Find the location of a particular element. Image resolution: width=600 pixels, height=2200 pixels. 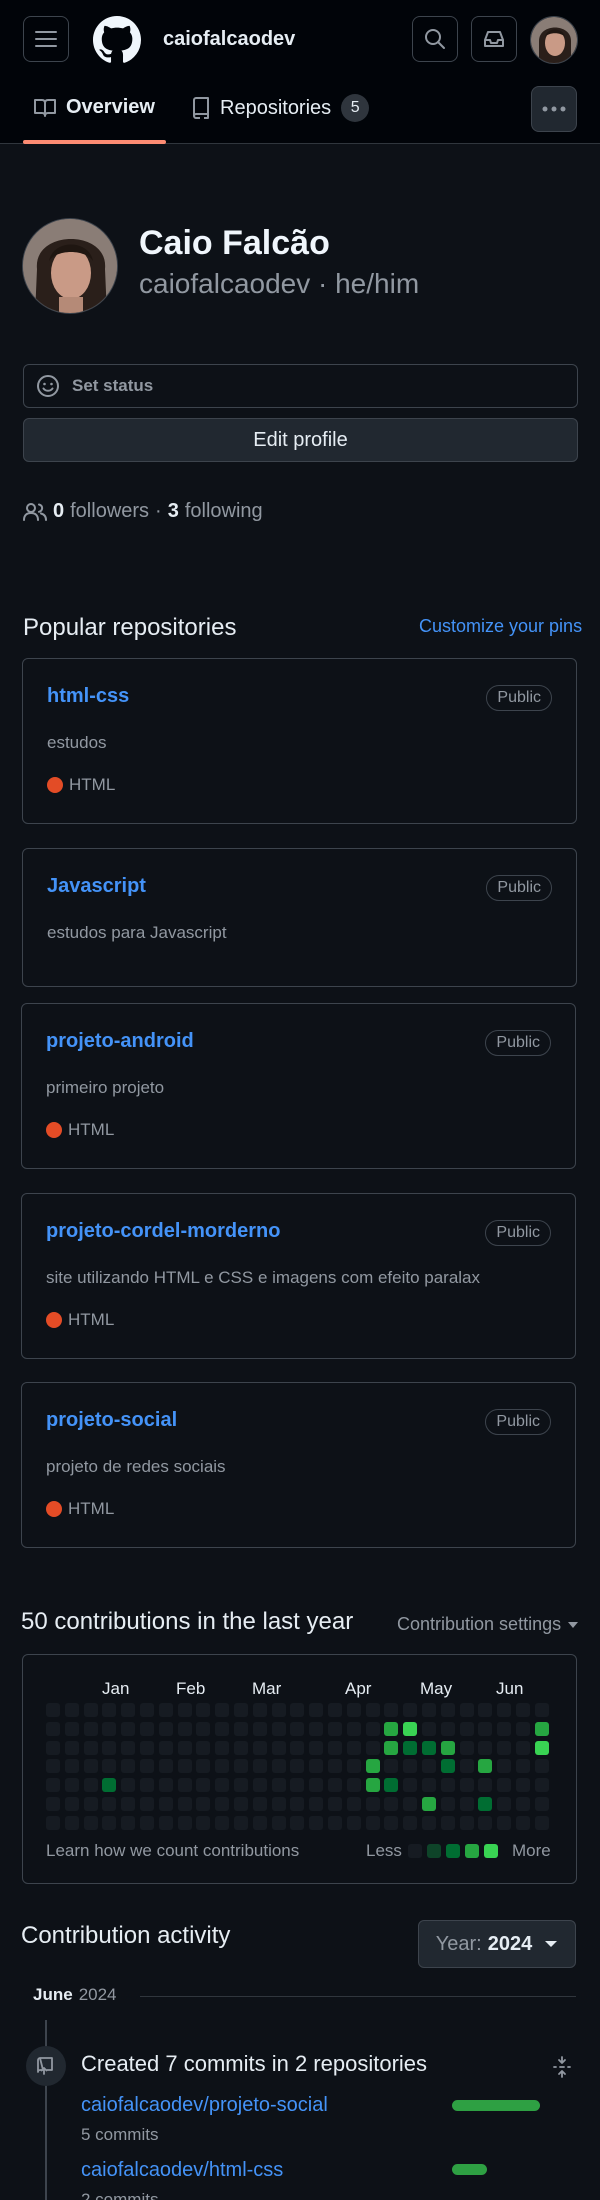

tab-repositories: Repositories 5 is located at coordinates (281, 108).